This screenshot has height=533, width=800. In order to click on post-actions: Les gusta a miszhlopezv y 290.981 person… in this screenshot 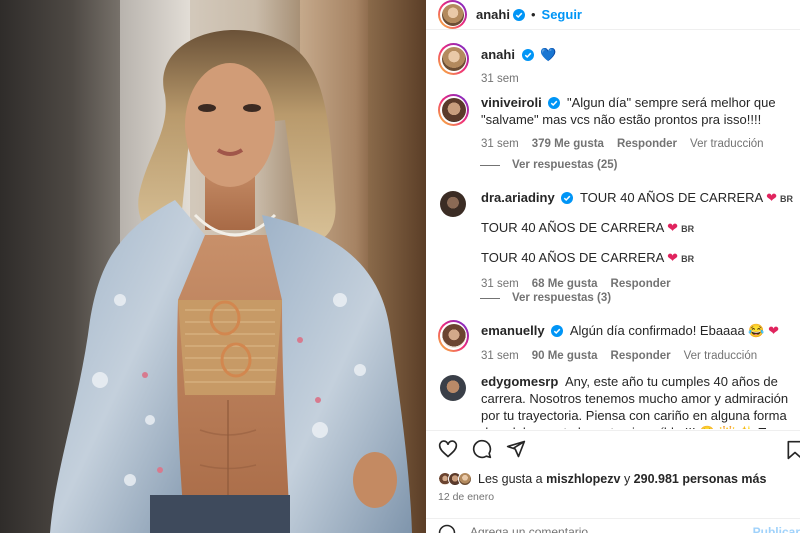, I will do `click(613, 481)`.